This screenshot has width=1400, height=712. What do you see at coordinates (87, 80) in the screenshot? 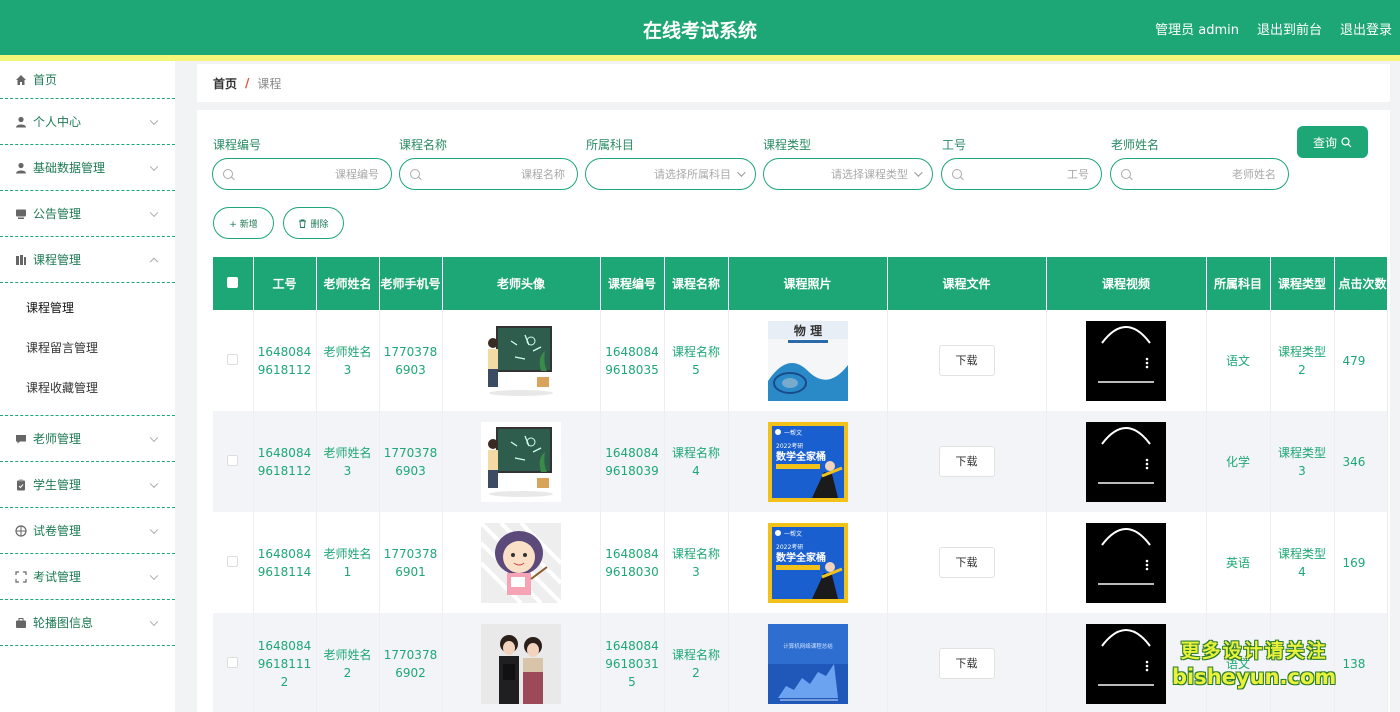
I see `sidebar-item-home: 首页` at bounding box center [87, 80].